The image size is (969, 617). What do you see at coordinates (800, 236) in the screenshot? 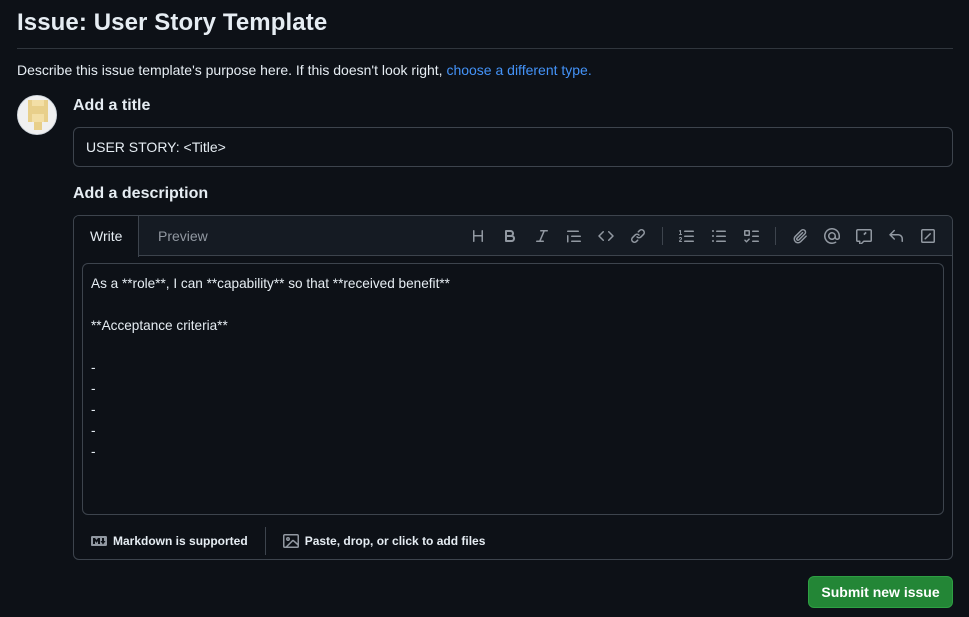
I see `attach-icon` at bounding box center [800, 236].